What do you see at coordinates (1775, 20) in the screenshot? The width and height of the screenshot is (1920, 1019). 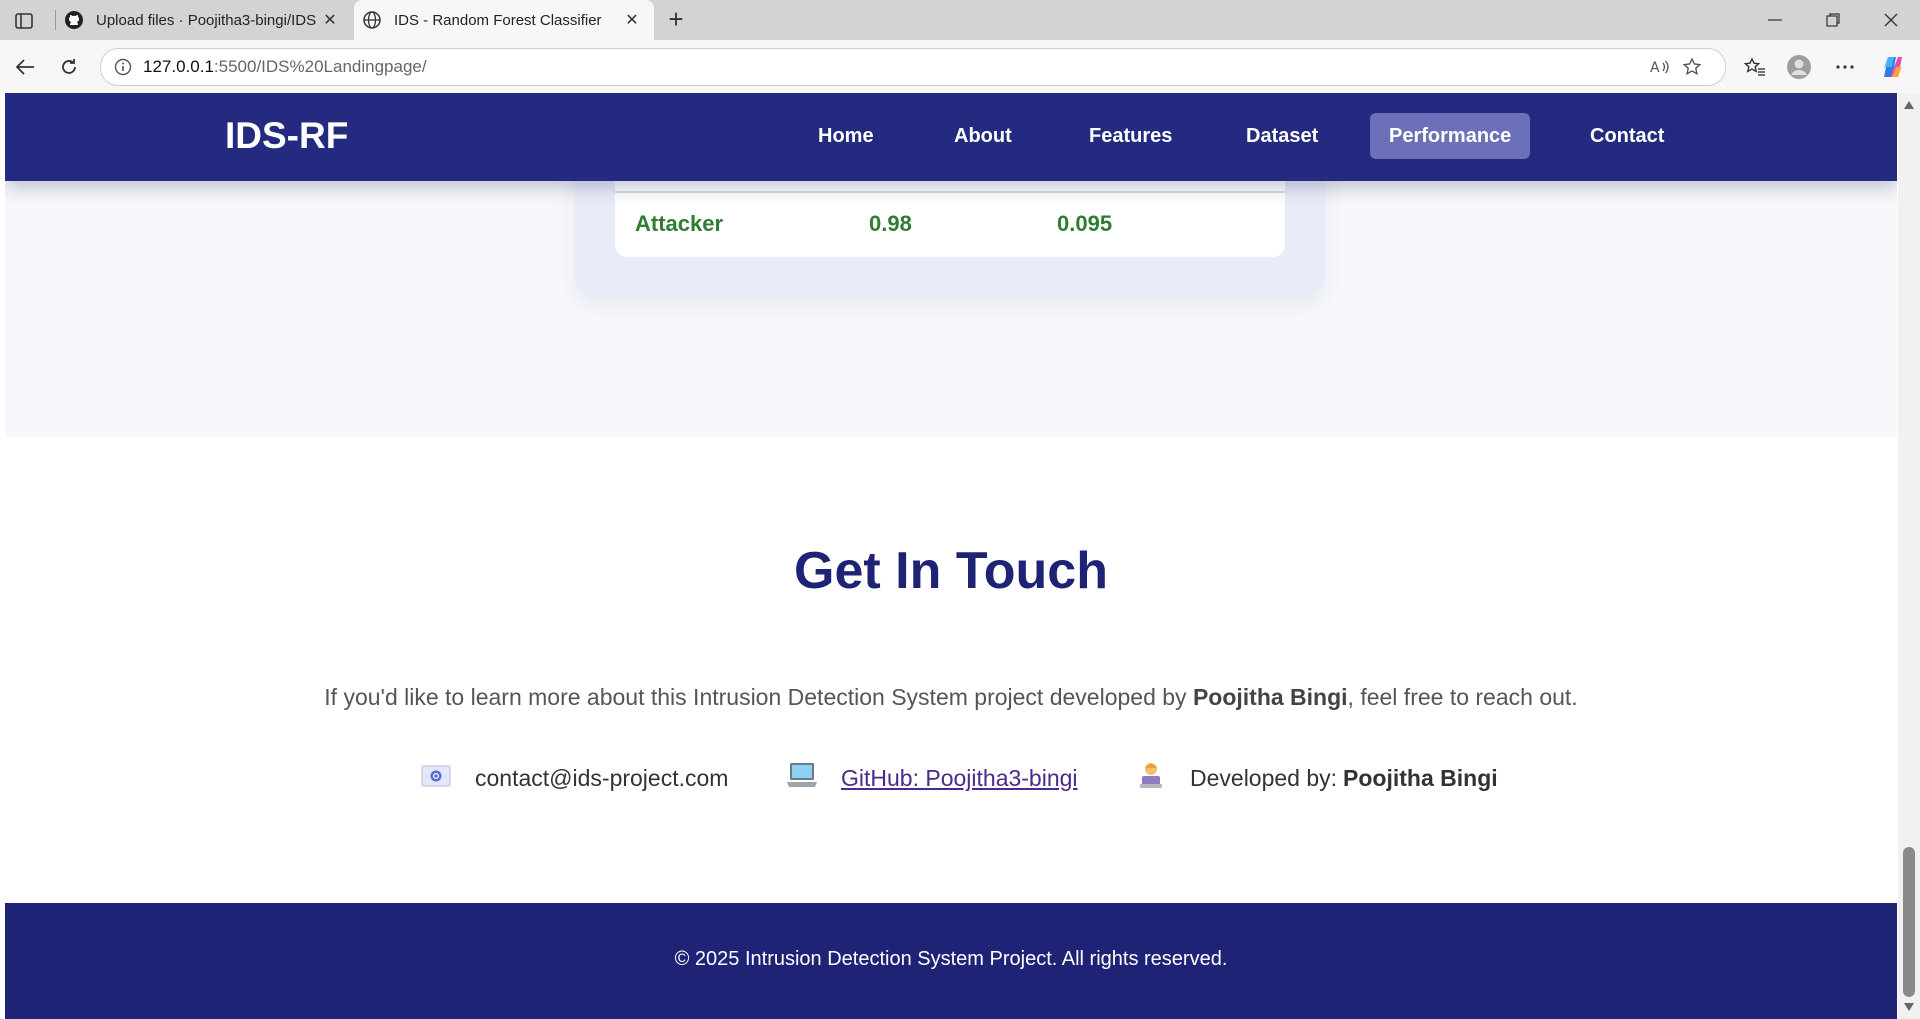 I see `minimize-icon` at bounding box center [1775, 20].